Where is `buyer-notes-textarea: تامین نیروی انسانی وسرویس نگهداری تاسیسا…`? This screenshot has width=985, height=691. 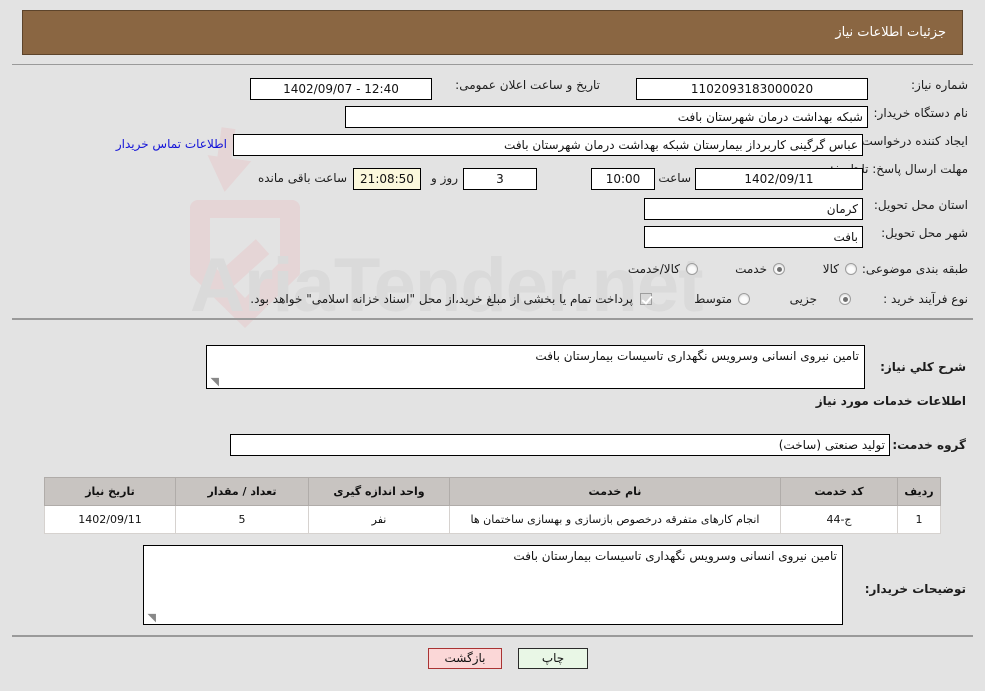
buyer-notes-textarea: تامین نیروی انسانی وسرویس نگهداری تاسیسا… is located at coordinates (493, 585).